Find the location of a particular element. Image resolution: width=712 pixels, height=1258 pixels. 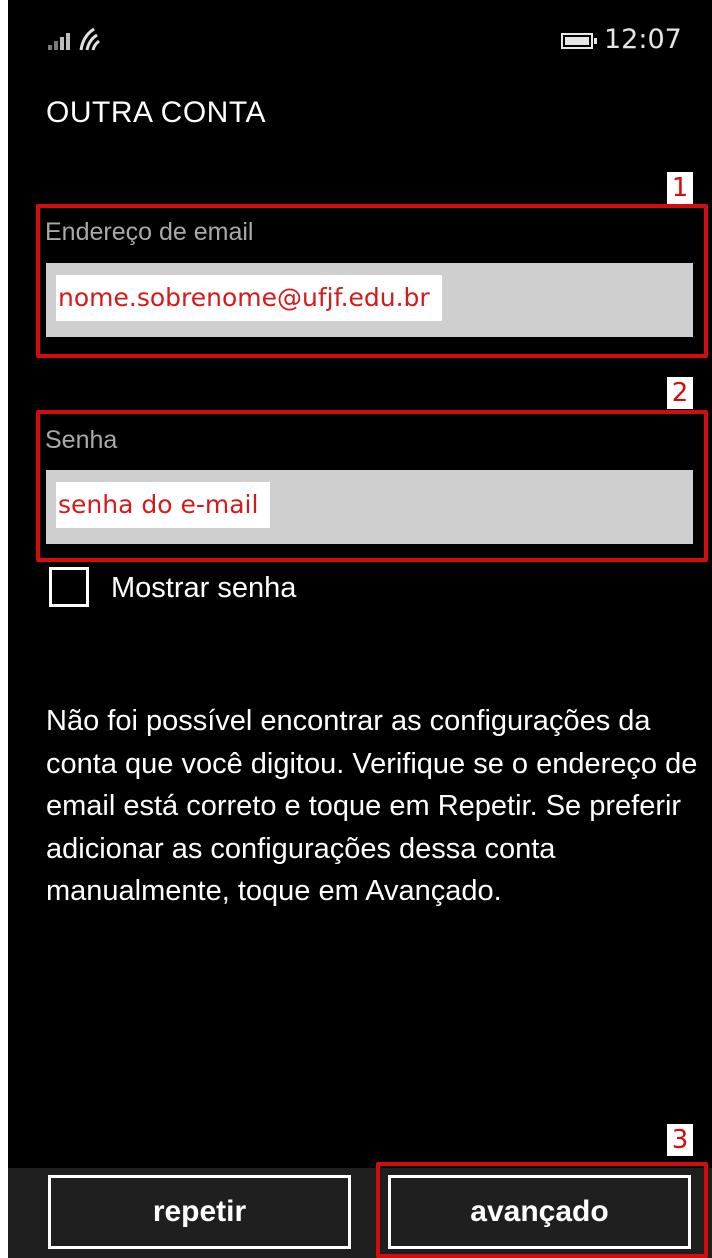

password-field-value: senha do e-mail is located at coordinates (163, 505).